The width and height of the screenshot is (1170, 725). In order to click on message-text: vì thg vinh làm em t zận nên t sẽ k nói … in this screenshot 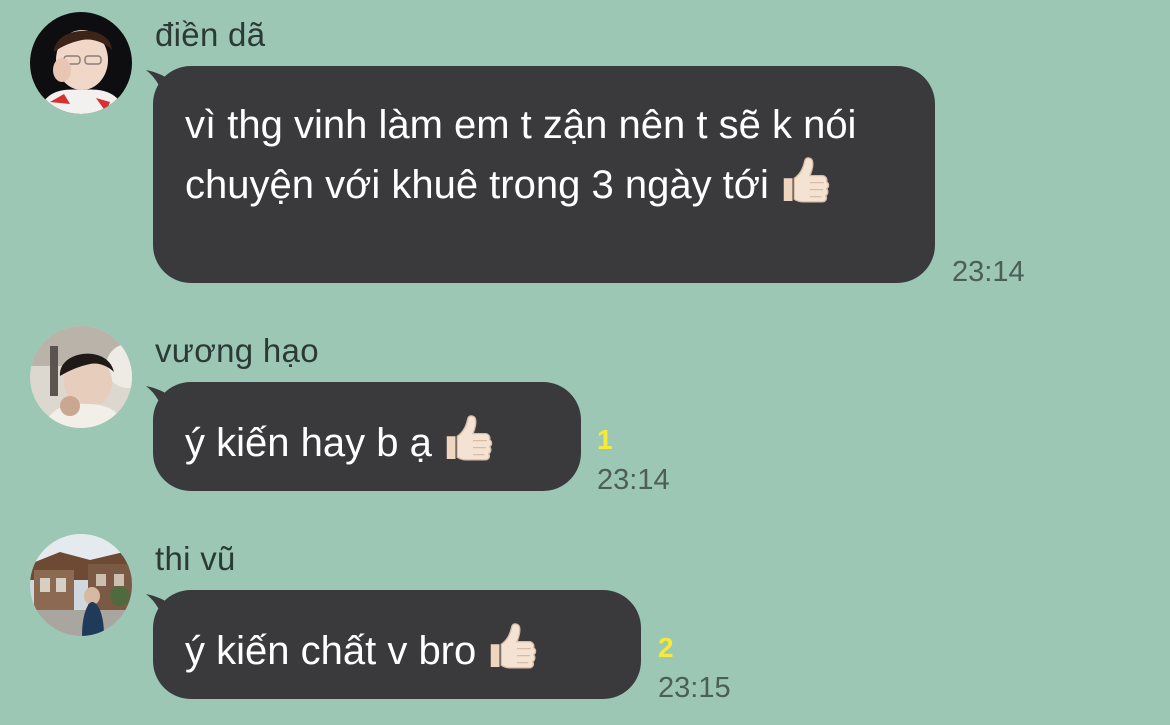, I will do `click(521, 155)`.